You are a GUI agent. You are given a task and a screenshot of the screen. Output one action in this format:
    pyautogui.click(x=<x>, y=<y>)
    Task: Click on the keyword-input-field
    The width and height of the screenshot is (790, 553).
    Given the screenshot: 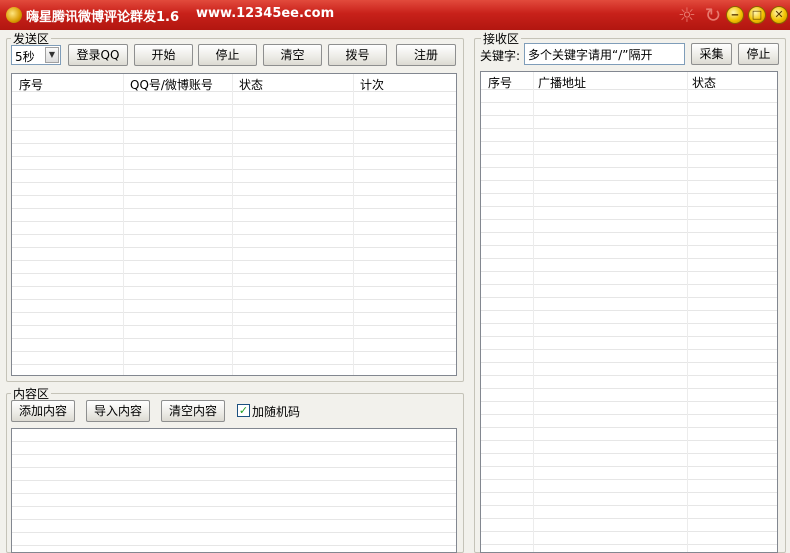 What is the action you would take?
    pyautogui.click(x=604, y=54)
    